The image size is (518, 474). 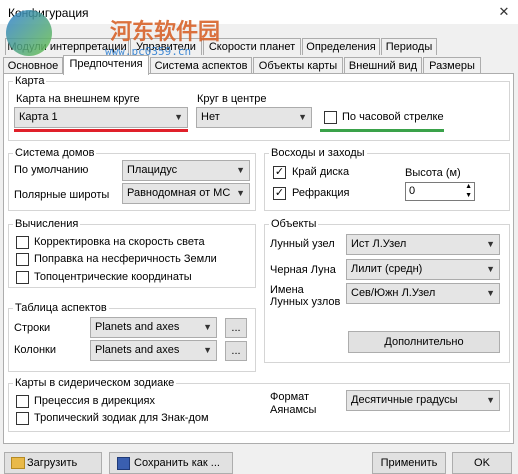 I want to click on node-names-label-1: Имена, so click(x=287, y=290).